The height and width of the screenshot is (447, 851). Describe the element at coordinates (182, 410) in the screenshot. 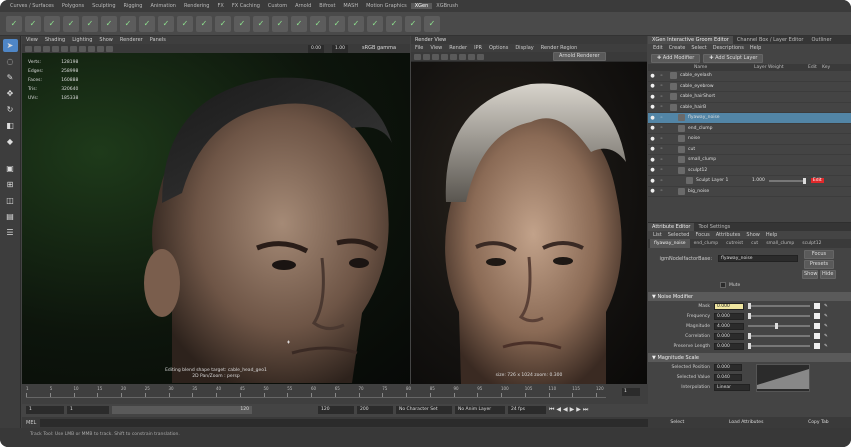

I see `range-slider: 120` at that location.